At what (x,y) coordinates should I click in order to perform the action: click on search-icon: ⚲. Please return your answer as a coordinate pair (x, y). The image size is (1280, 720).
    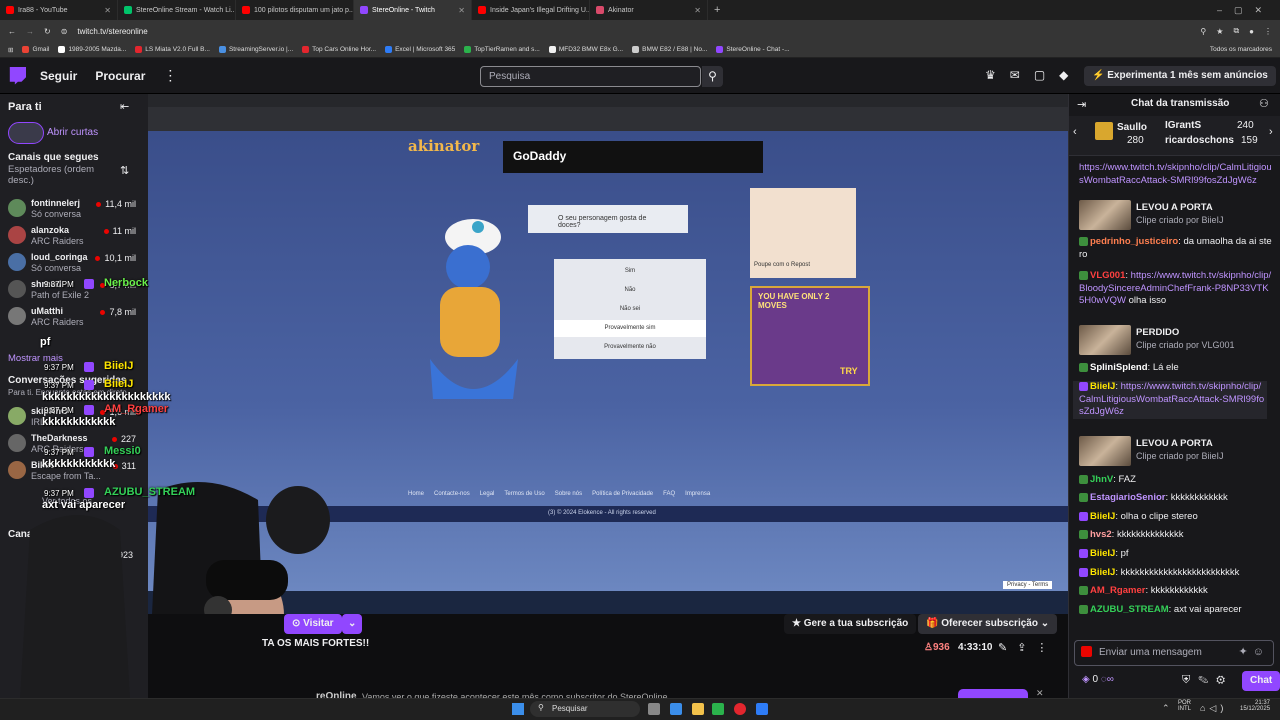
    Looking at the image, I should click on (712, 76).